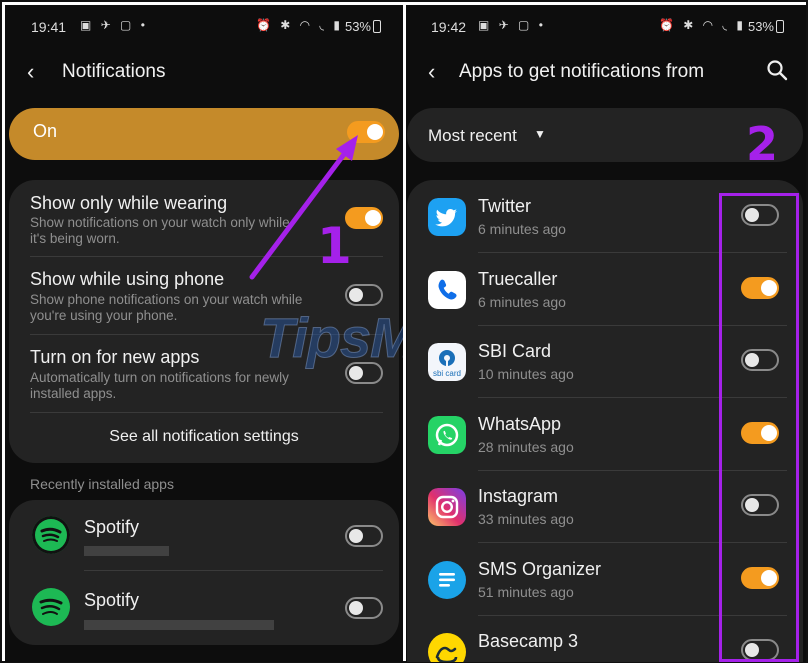 This screenshot has width=808, height=663. What do you see at coordinates (447, 507) in the screenshot?
I see `instagram-icon` at bounding box center [447, 507].